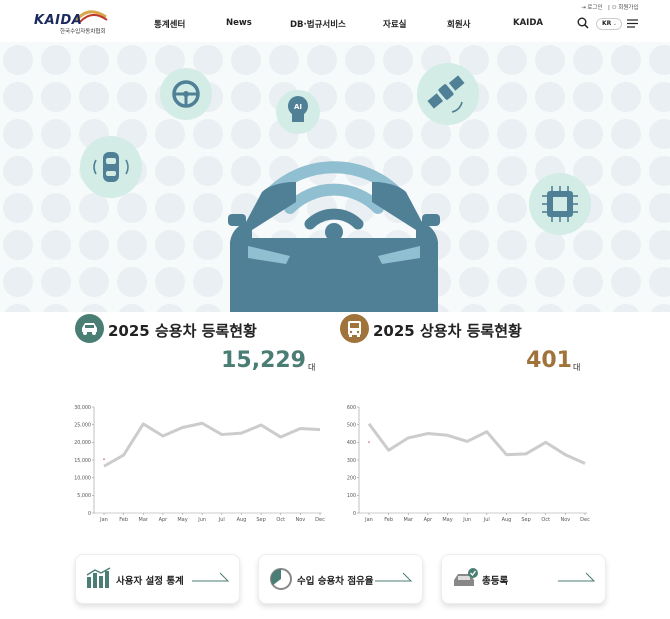 Image resolution: width=670 pixels, height=619 pixels. I want to click on commercial-stat-value: 401, so click(549, 360).